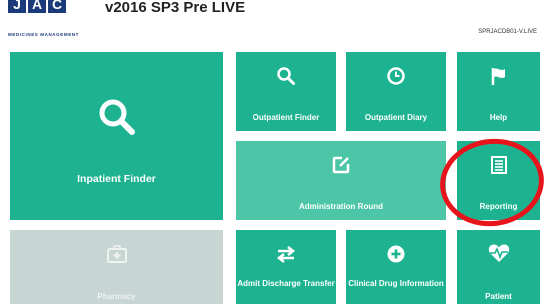 The width and height of the screenshot is (547, 304). Describe the element at coordinates (507, 32) in the screenshot. I see `server-name: SPRJACDB01-V.LIVE` at that location.